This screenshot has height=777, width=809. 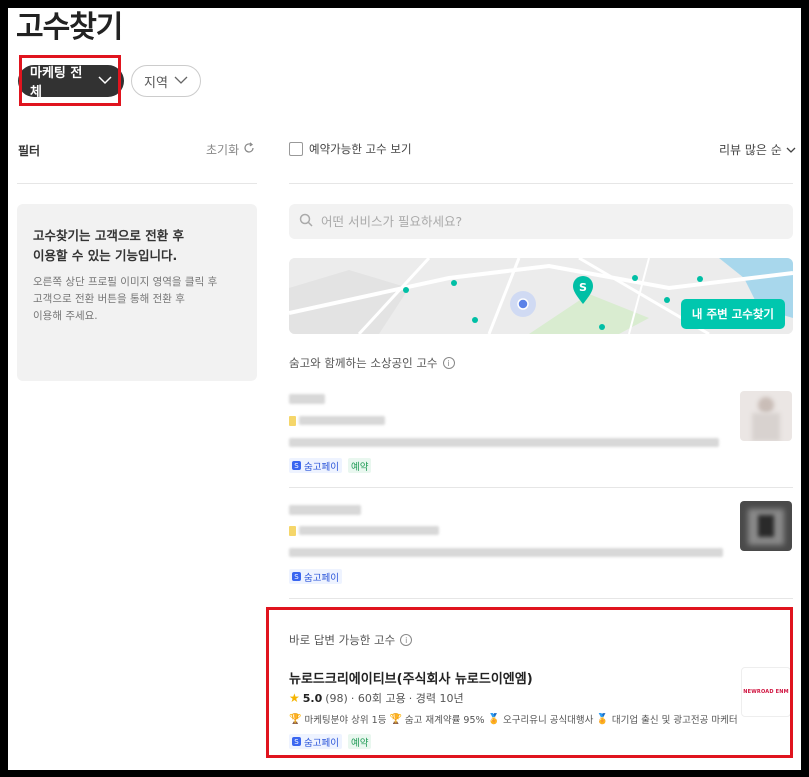 I want to click on tag-3: 오구리유니 공식대행사, so click(x=548, y=720).